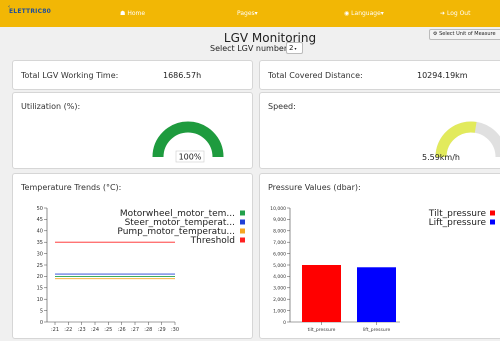 The width and height of the screenshot is (500, 341). Describe the element at coordinates (379, 75) in the screenshot. I see `distance-card: Total Covered Distance: 10294.19km` at that location.